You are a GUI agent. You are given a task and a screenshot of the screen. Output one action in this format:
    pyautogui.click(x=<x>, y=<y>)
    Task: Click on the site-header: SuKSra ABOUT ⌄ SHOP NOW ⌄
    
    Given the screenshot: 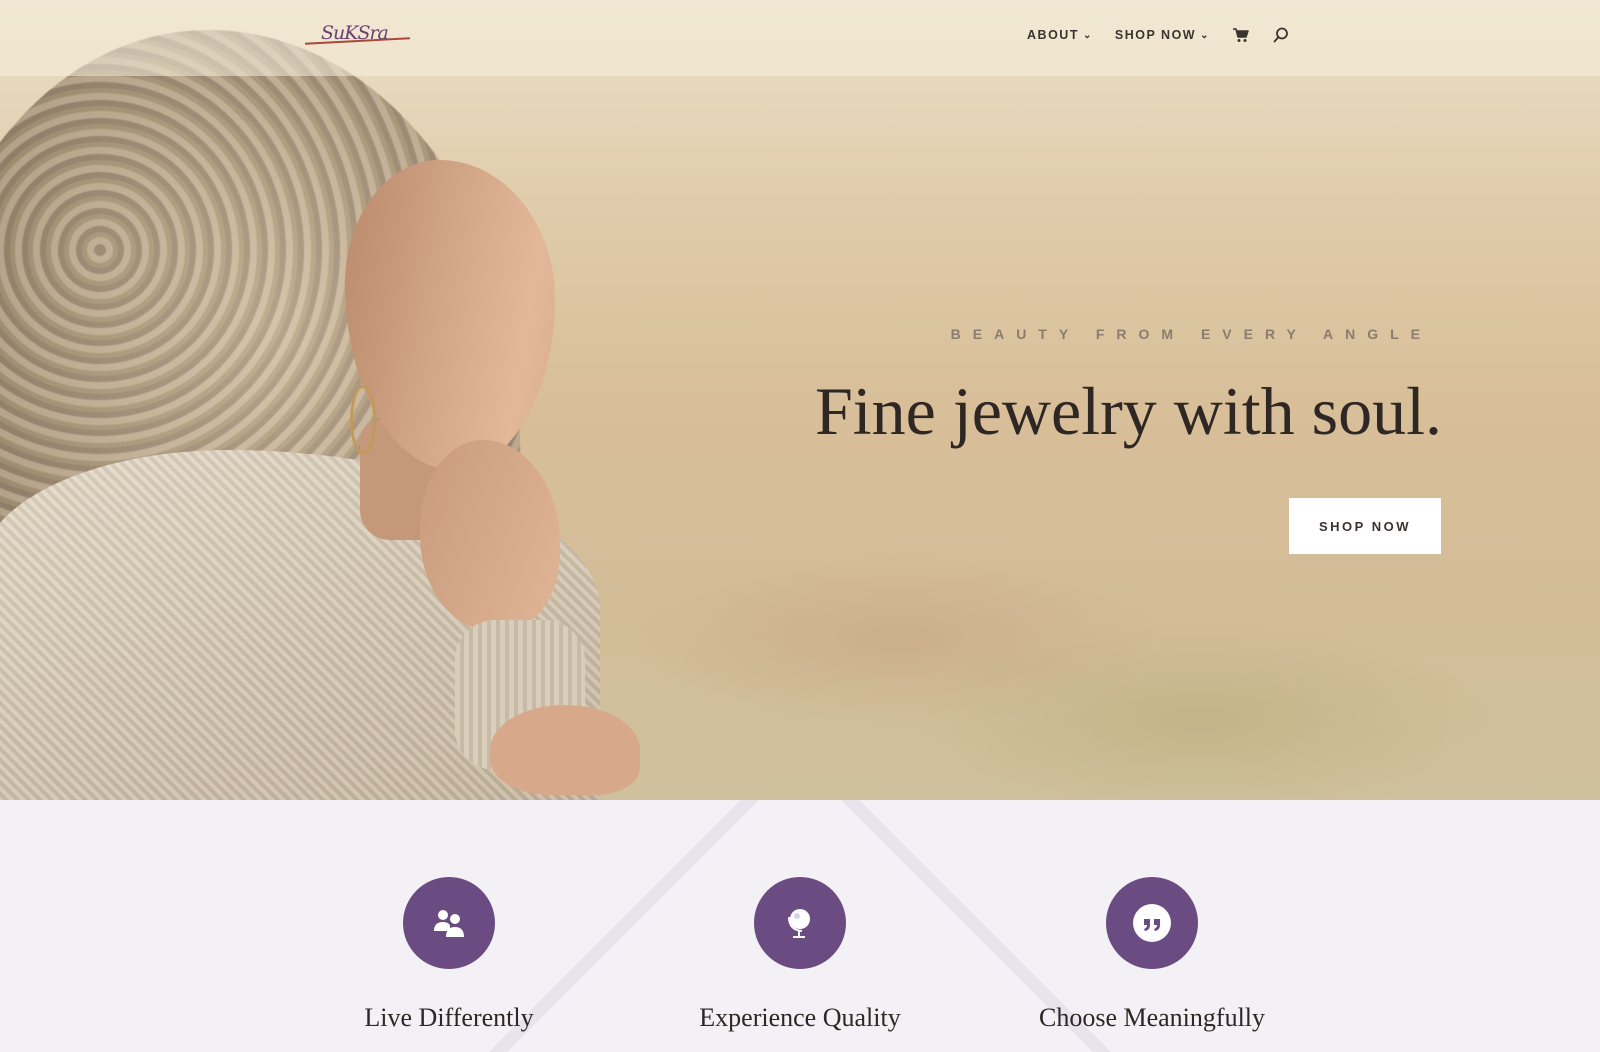 What is the action you would take?
    pyautogui.click(x=800, y=38)
    